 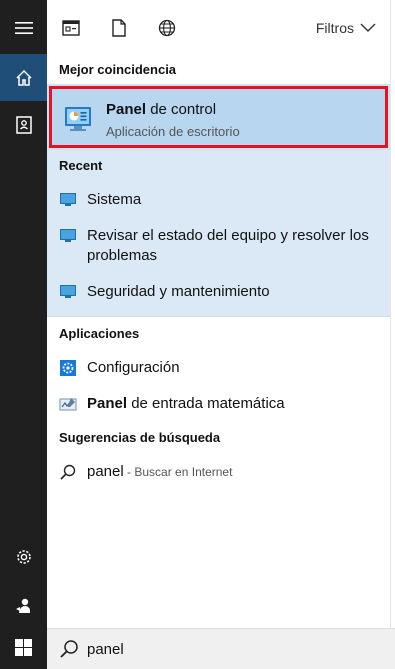 I want to click on home-icon, so click(x=23, y=77).